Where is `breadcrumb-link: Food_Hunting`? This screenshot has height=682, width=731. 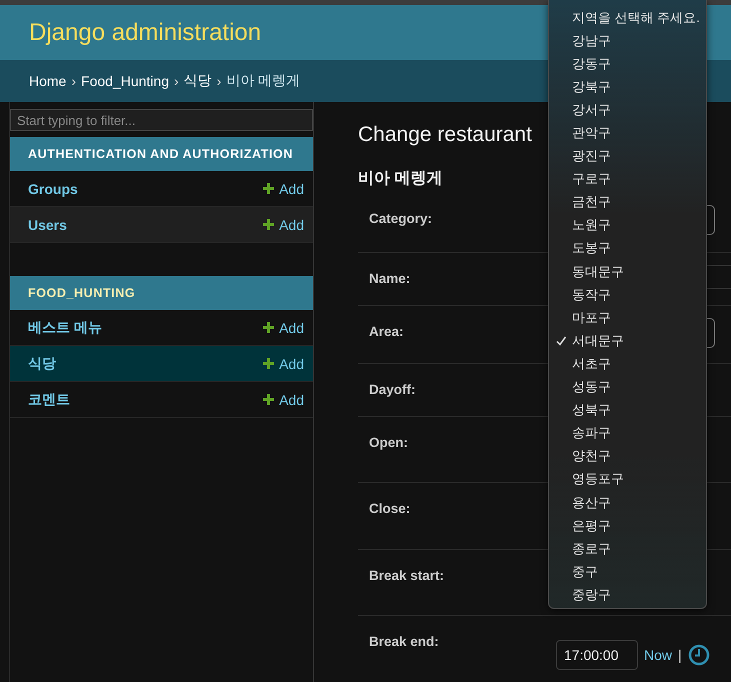
breadcrumb-link: Food_Hunting is located at coordinates (125, 81).